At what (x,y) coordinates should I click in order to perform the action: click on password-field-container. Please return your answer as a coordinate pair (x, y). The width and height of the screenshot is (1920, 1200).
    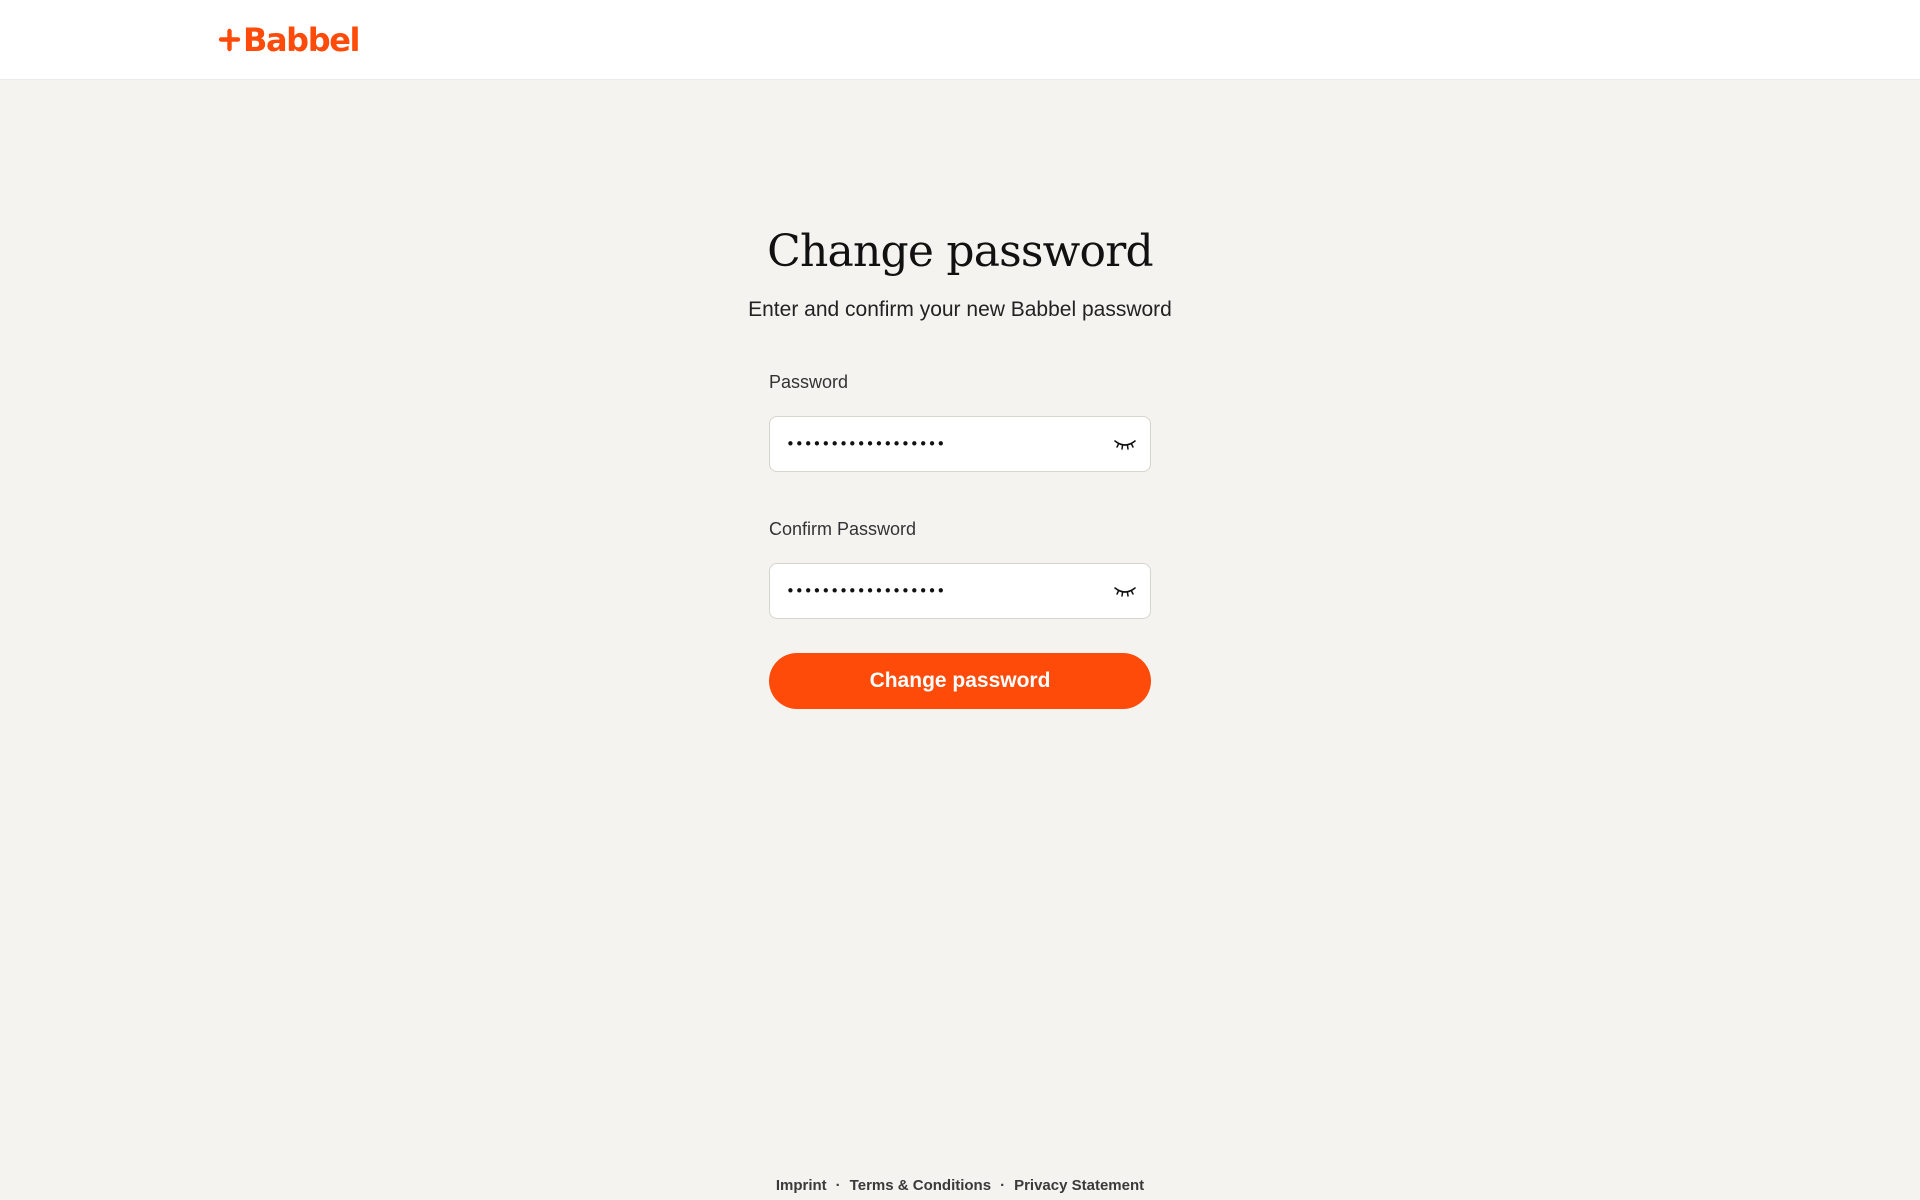
    Looking at the image, I should click on (960, 444).